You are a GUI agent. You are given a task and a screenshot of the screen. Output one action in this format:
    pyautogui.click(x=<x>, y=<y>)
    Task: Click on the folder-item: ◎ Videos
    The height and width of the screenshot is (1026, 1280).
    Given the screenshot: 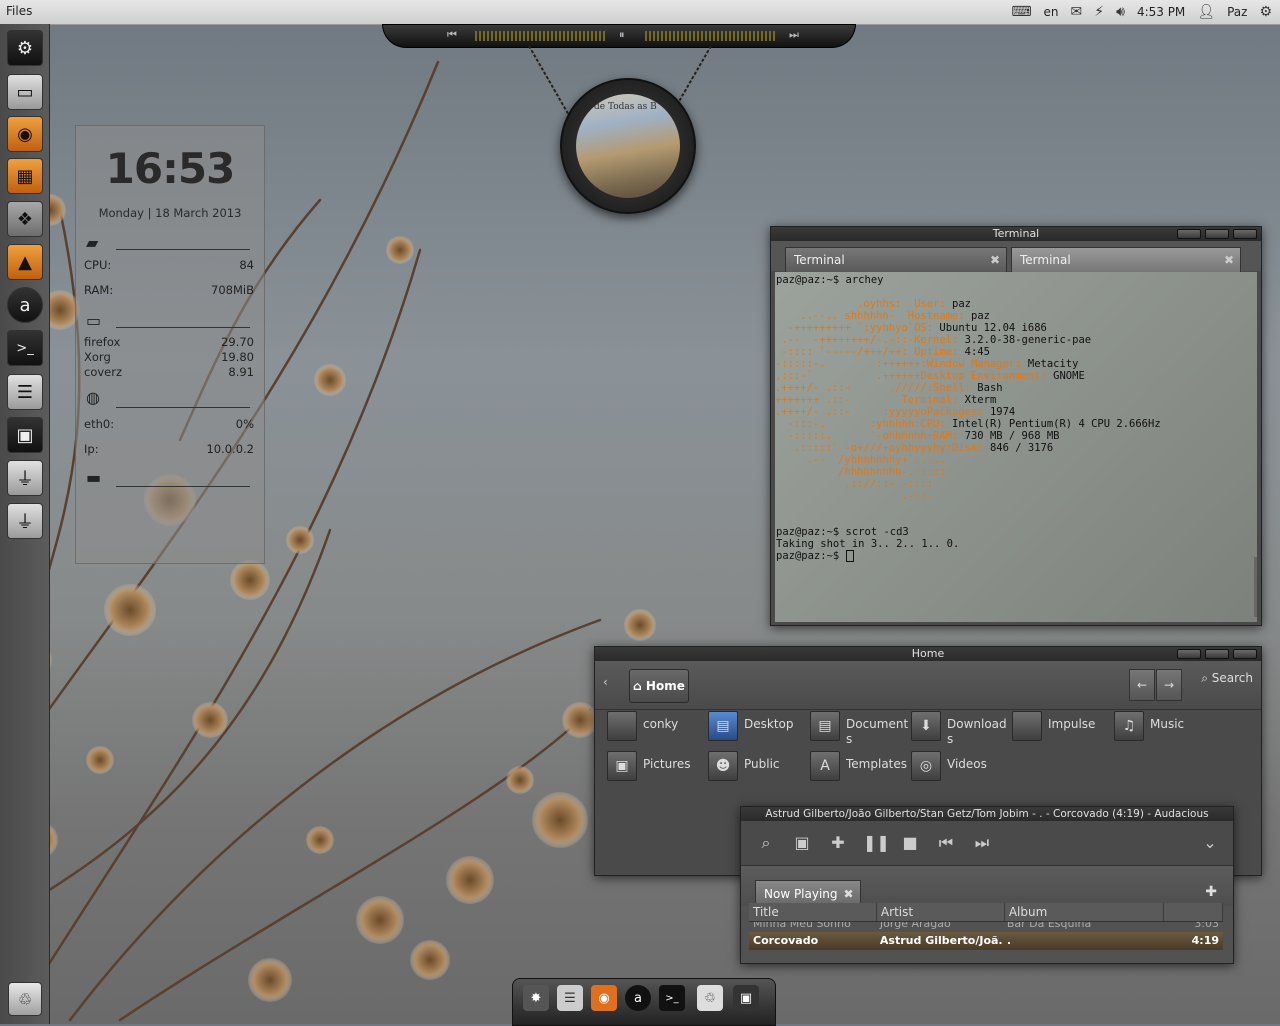 What is the action you would take?
    pyautogui.click(x=961, y=768)
    